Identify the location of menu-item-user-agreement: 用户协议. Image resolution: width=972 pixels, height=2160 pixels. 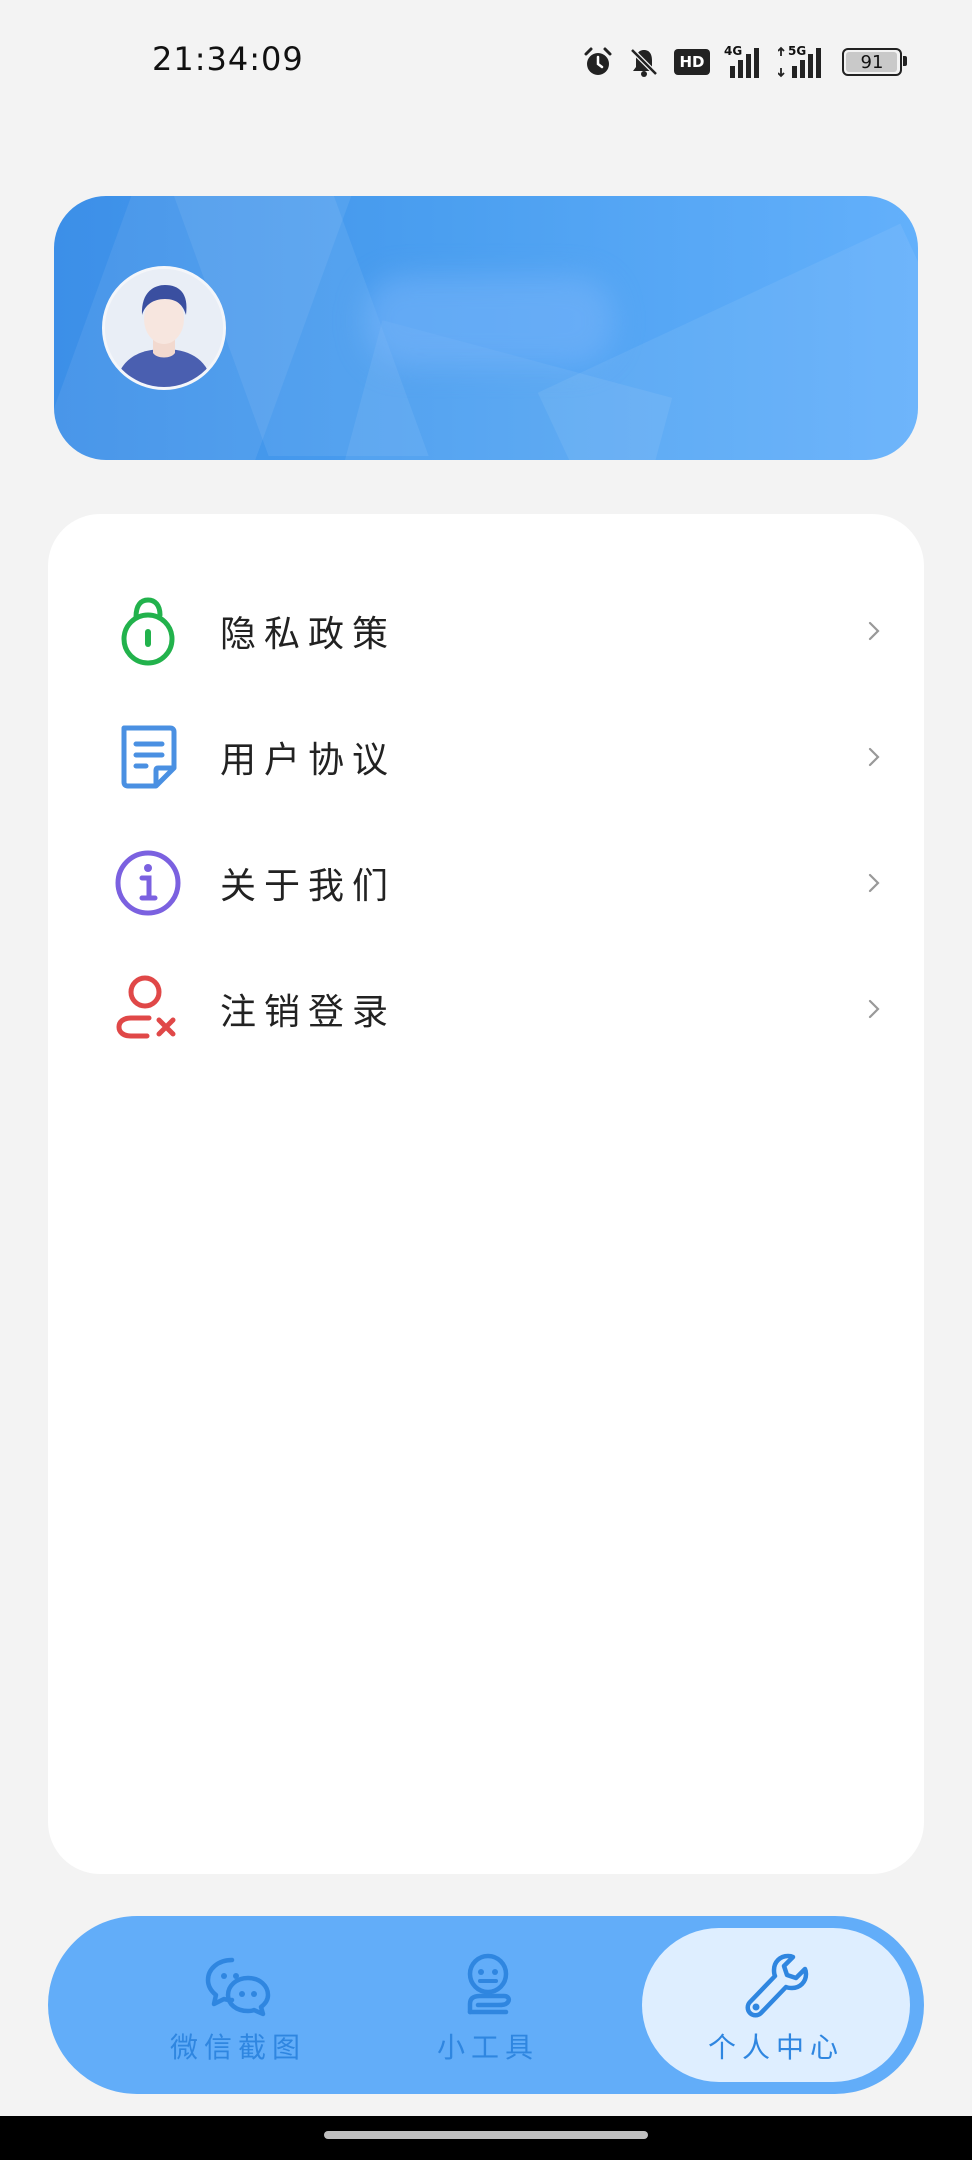
(486, 757).